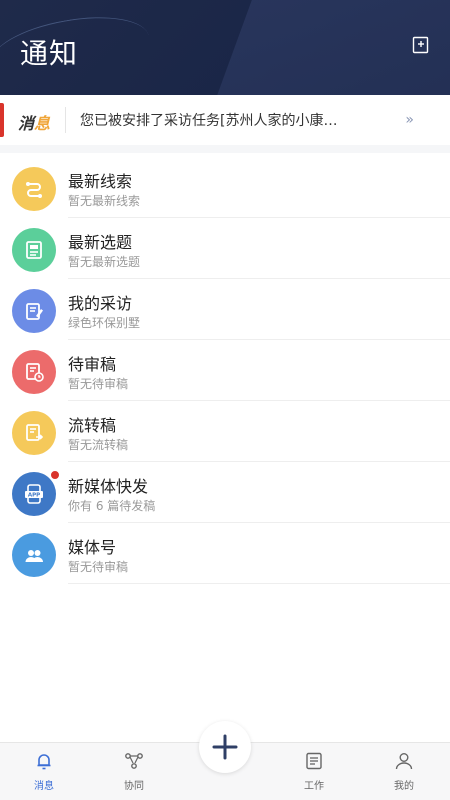 The width and height of the screenshot is (450, 800). I want to click on bell-icon, so click(44, 762).